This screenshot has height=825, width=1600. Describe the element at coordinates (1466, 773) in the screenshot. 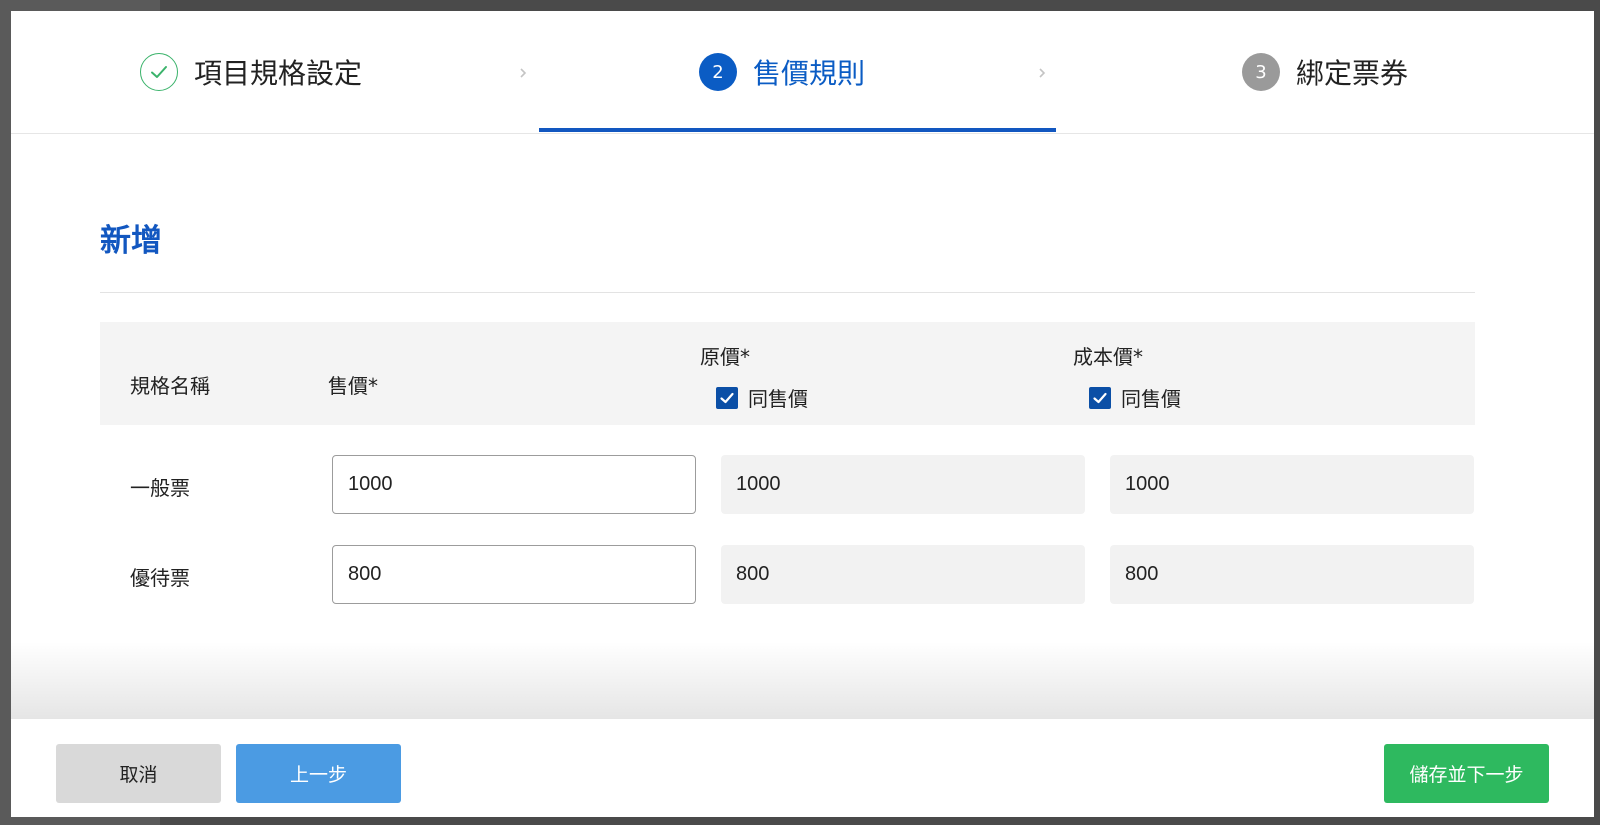

I see `save-and-next-button: 儲存並下一步` at that location.